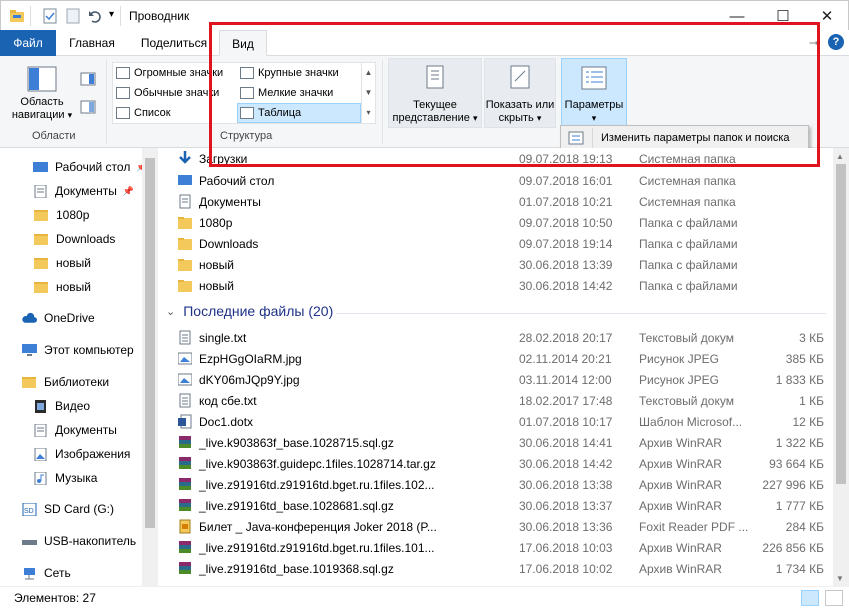 Image resolution: width=849 pixels, height=609 pixels. I want to click on nav-item-1080p: 1080p, so click(75, 215).